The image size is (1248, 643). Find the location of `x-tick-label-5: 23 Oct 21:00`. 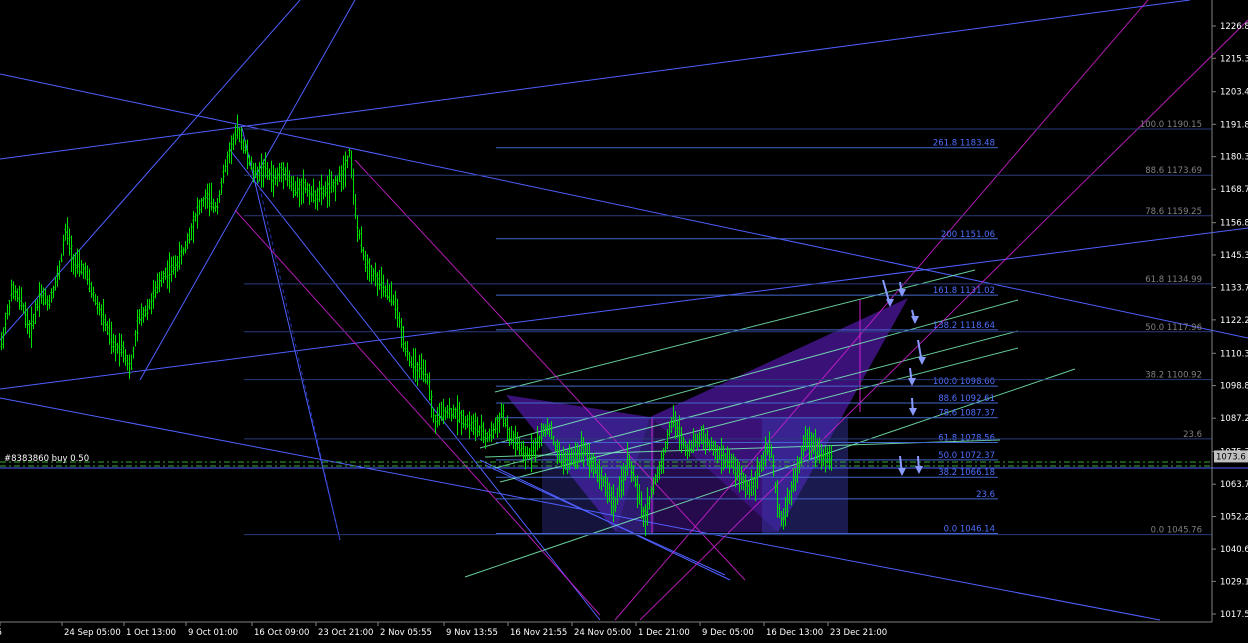

x-tick-label-5: 23 Oct 21:00 is located at coordinates (345, 633).